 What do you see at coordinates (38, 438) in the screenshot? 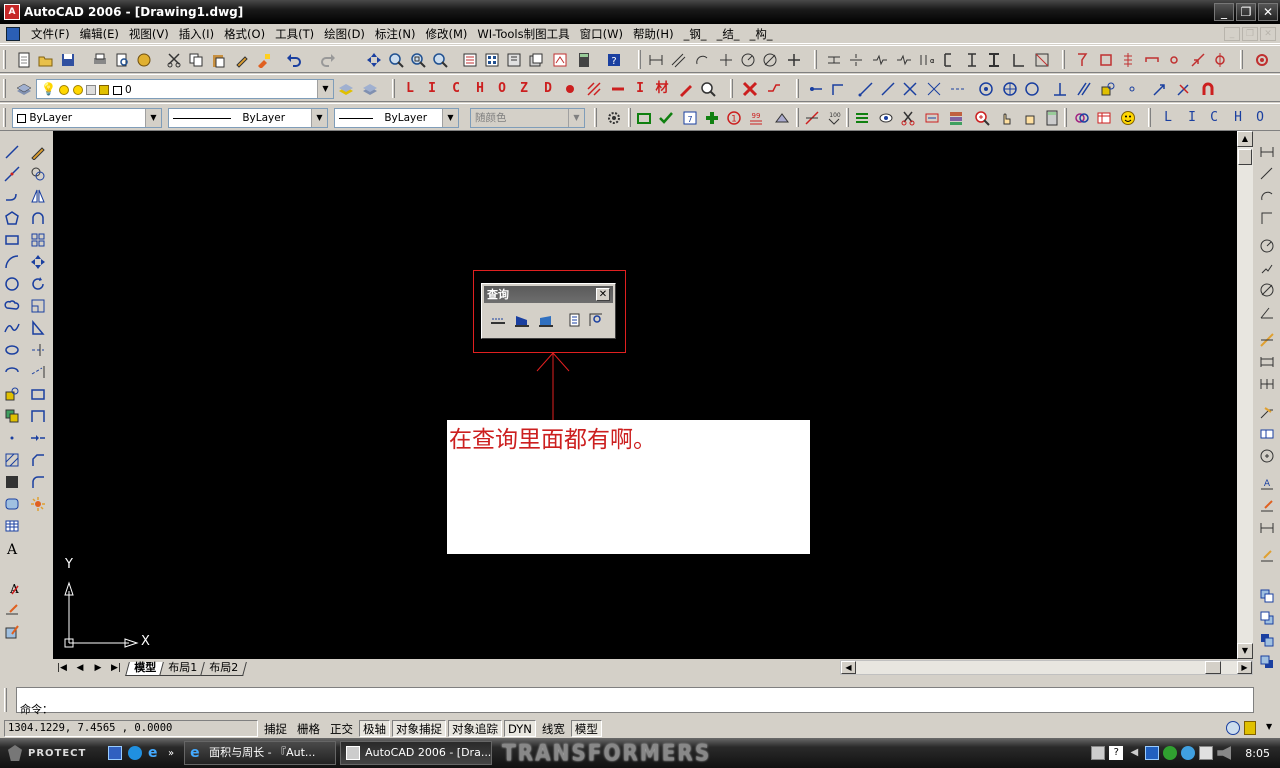
I see `join-icon` at bounding box center [38, 438].